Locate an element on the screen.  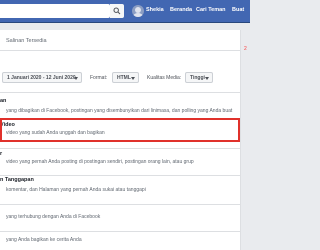
search-input is located at coordinates (55, 11).